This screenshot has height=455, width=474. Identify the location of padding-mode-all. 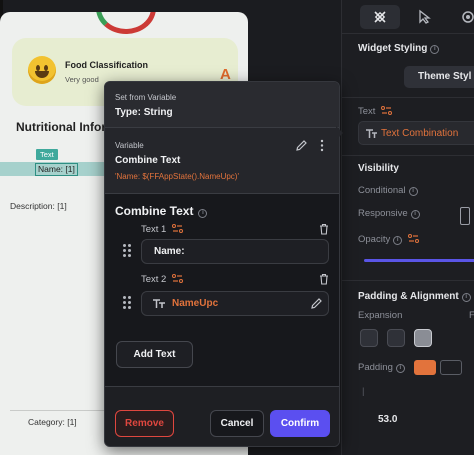
(425, 367).